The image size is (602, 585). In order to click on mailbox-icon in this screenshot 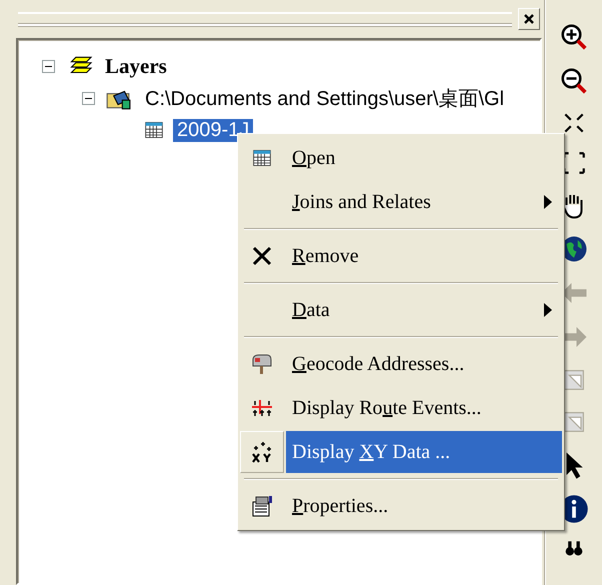, I will do `click(262, 364)`.